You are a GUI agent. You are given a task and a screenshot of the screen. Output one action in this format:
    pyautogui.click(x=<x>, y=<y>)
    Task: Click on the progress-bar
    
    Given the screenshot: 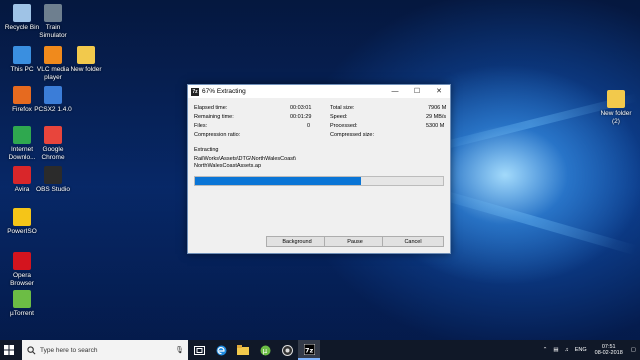 What is the action you would take?
    pyautogui.click(x=319, y=181)
    